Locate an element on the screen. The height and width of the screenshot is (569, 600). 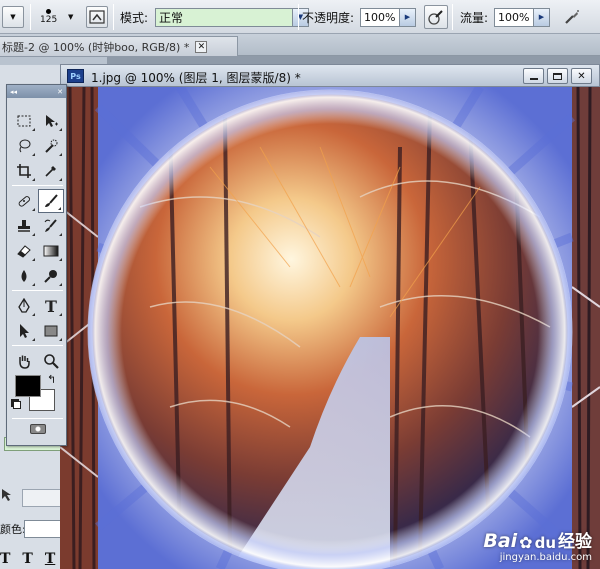
brush-icon is located at coordinates (51, 200).